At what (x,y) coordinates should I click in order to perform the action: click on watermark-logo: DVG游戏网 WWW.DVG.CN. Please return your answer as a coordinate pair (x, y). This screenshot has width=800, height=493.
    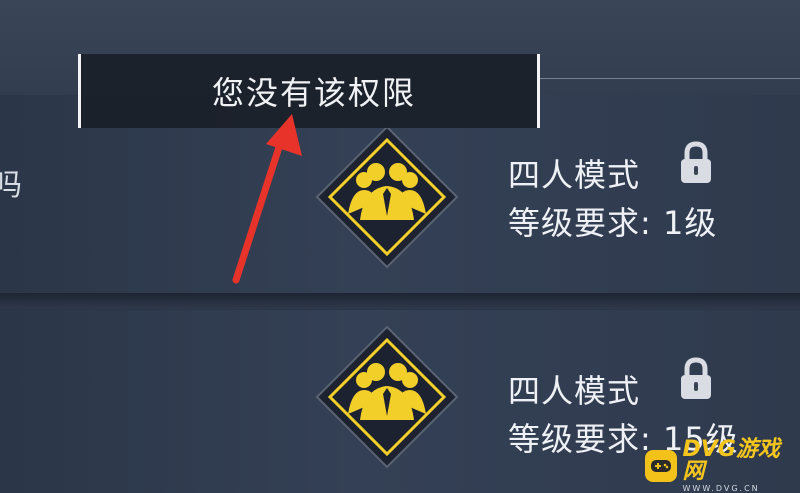
    Looking at the image, I should click on (722, 466).